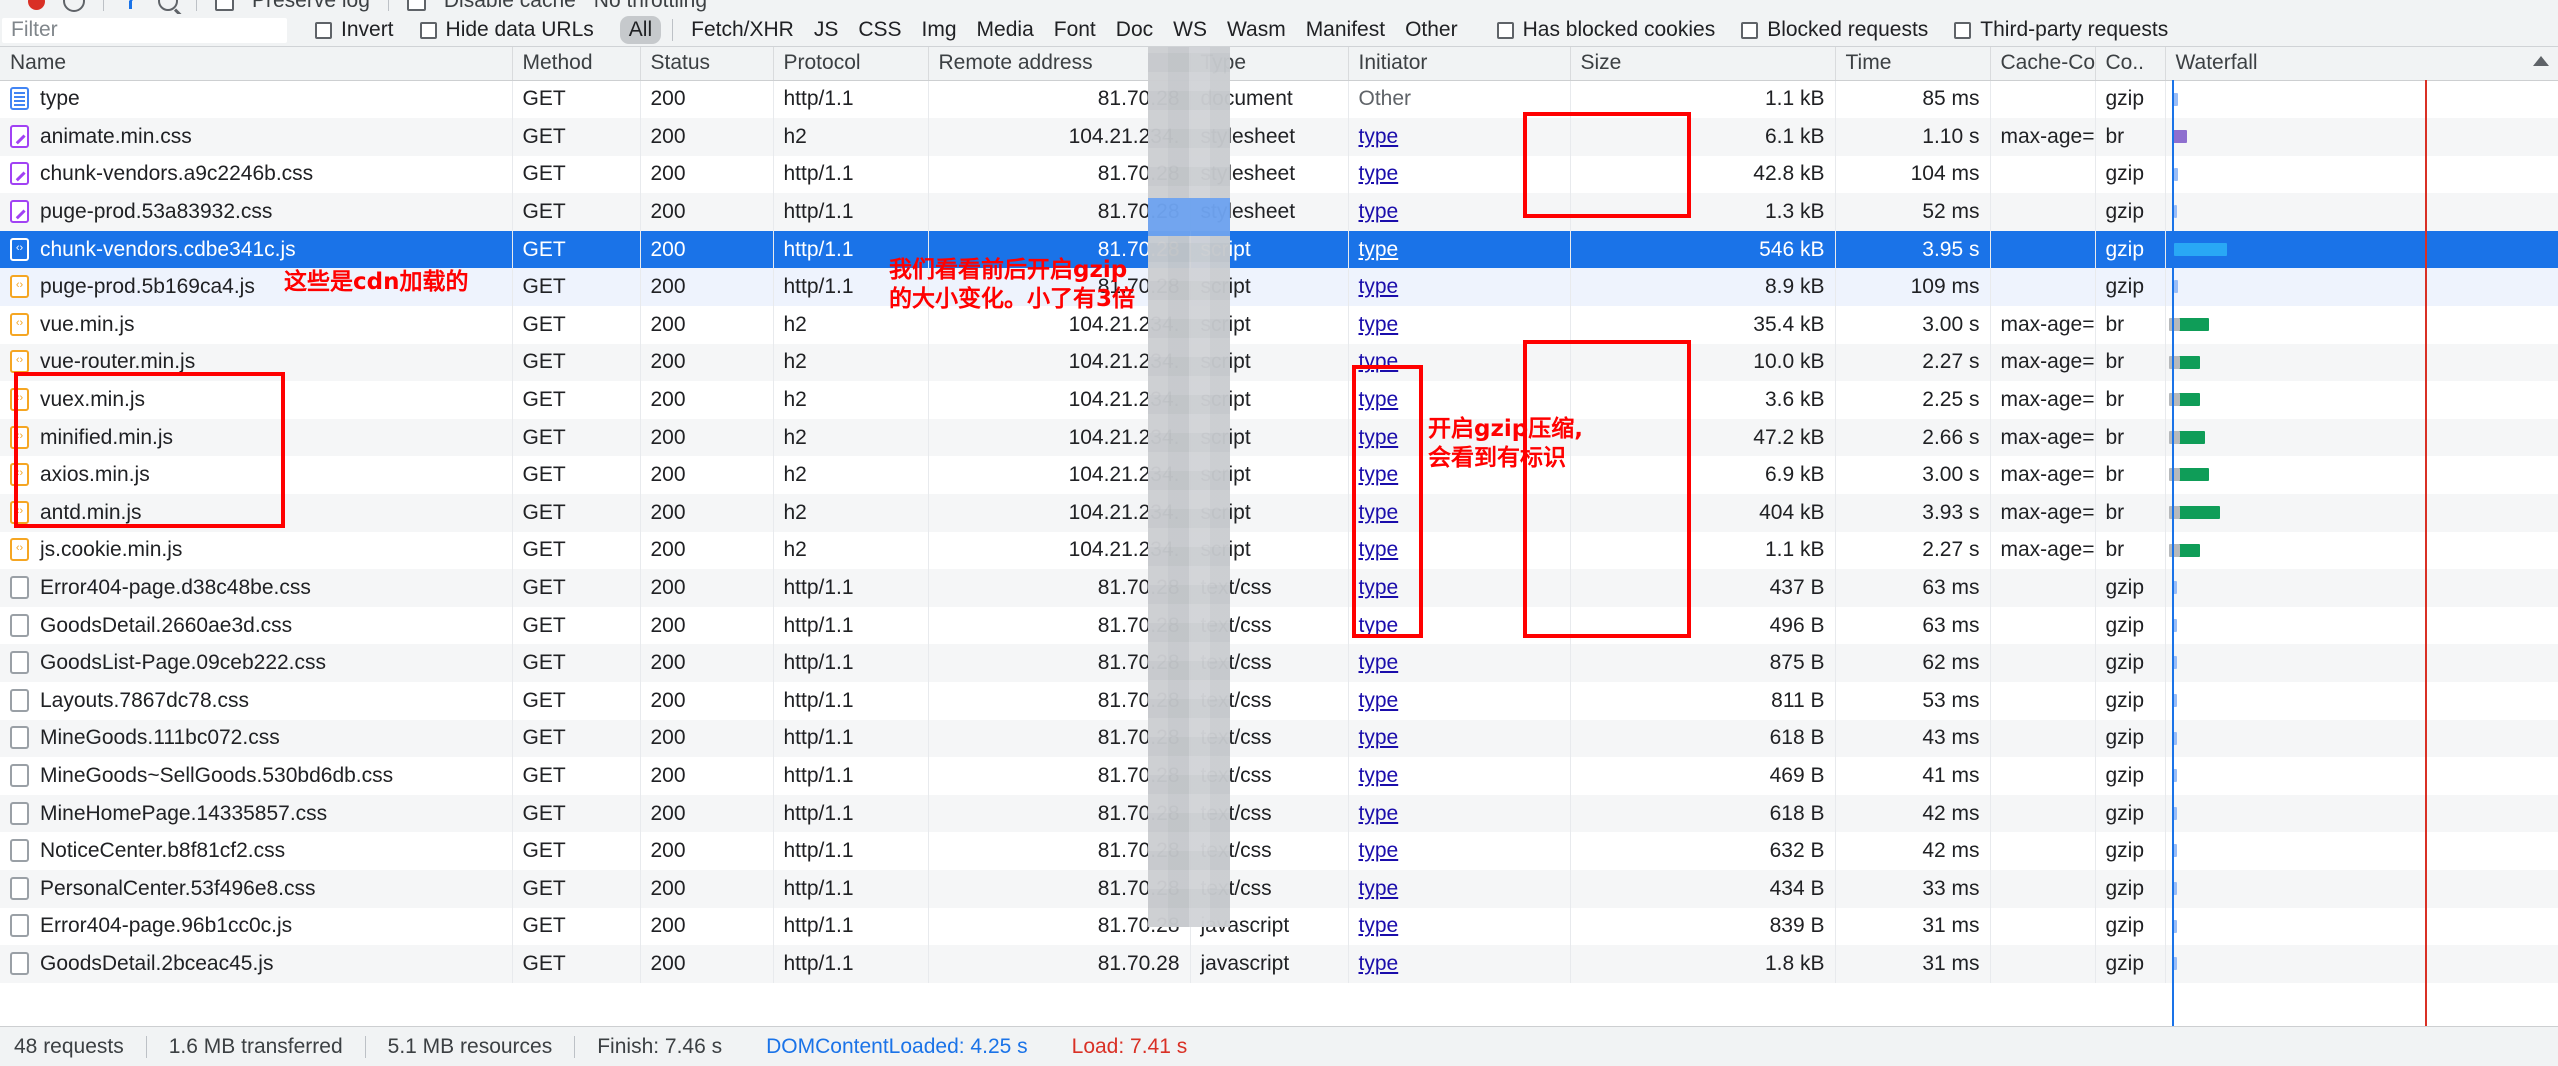 This screenshot has width=2558, height=1066. What do you see at coordinates (256, 362) in the screenshot?
I see `cell-name: vue-router.min.js` at bounding box center [256, 362].